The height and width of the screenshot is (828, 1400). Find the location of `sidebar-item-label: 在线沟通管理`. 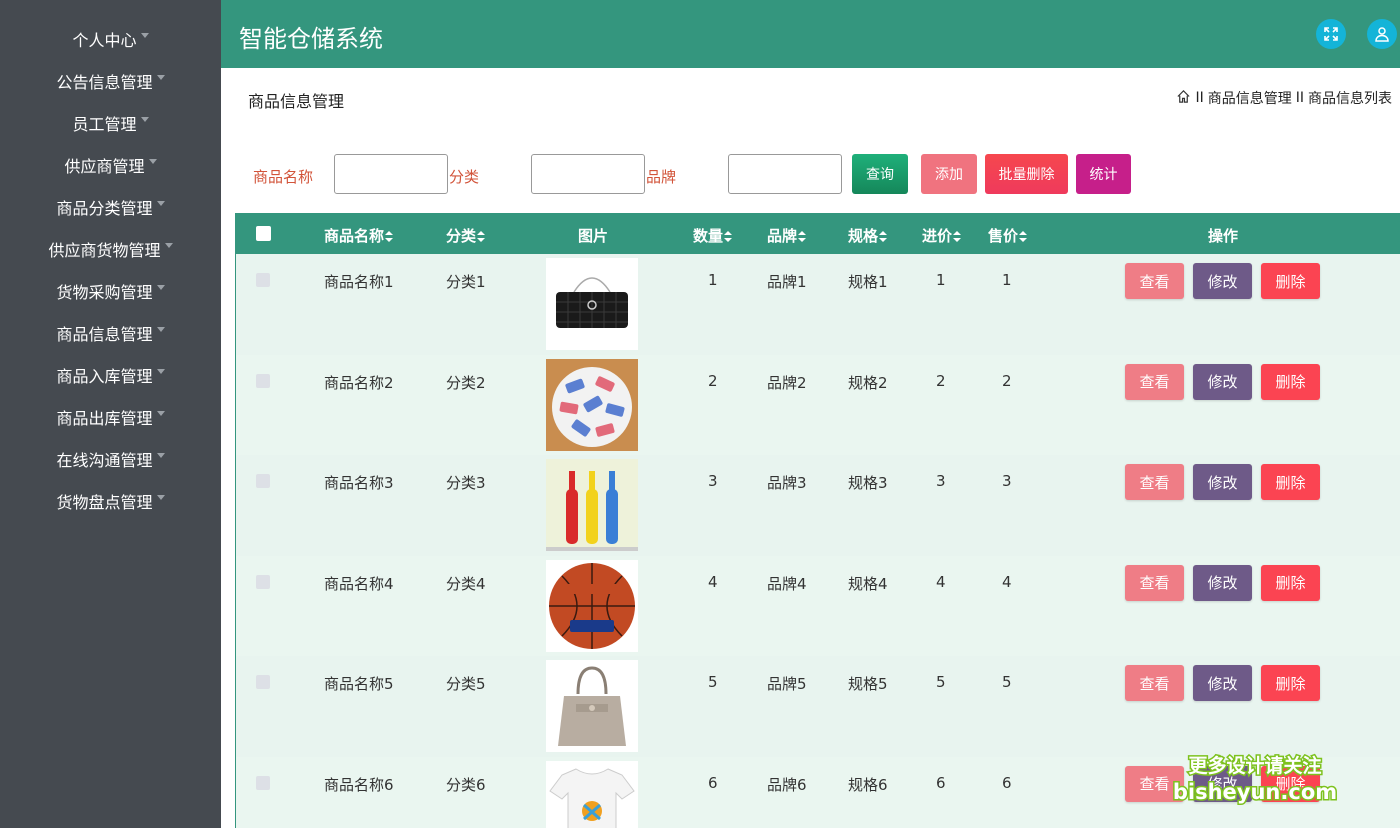

sidebar-item-label: 在线沟通管理 is located at coordinates (104, 460).